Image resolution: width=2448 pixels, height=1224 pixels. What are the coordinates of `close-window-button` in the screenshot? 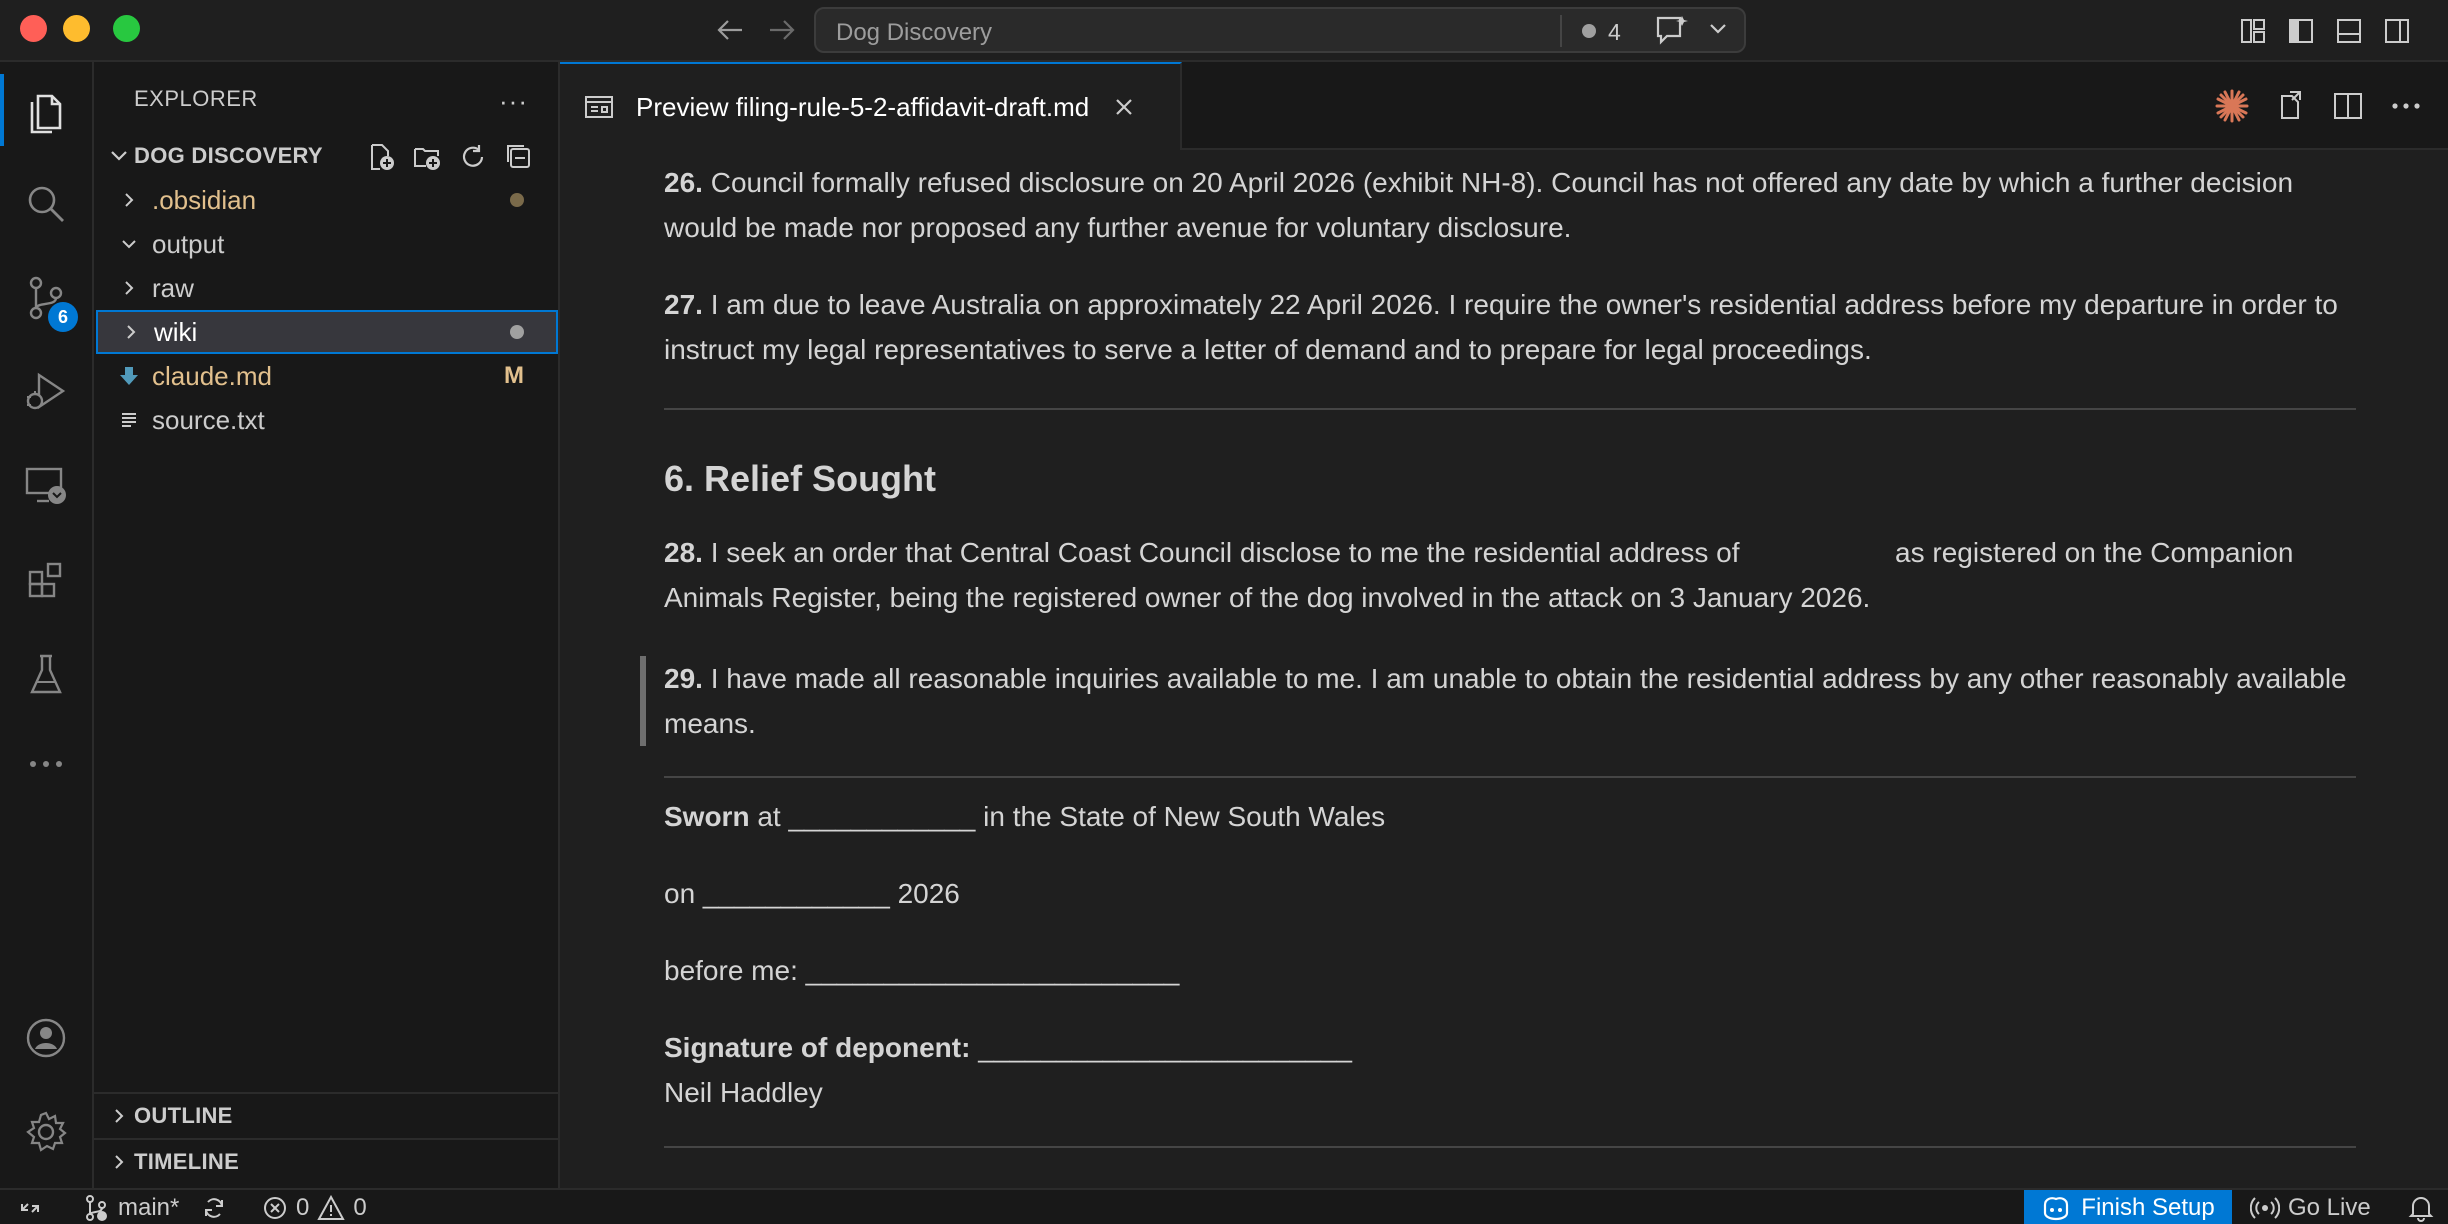 It's located at (33, 28).